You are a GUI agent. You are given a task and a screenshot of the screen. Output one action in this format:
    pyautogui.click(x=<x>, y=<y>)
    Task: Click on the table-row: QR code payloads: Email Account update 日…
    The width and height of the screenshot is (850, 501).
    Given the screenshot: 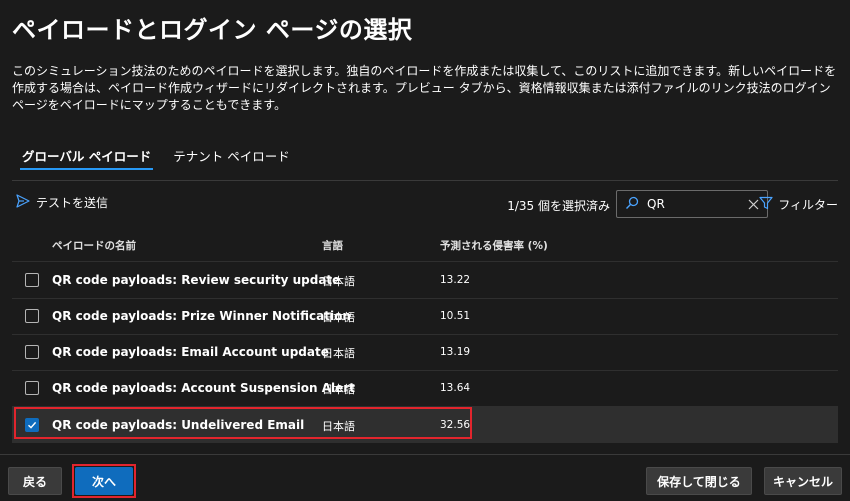 What is the action you would take?
    pyautogui.click(x=425, y=352)
    